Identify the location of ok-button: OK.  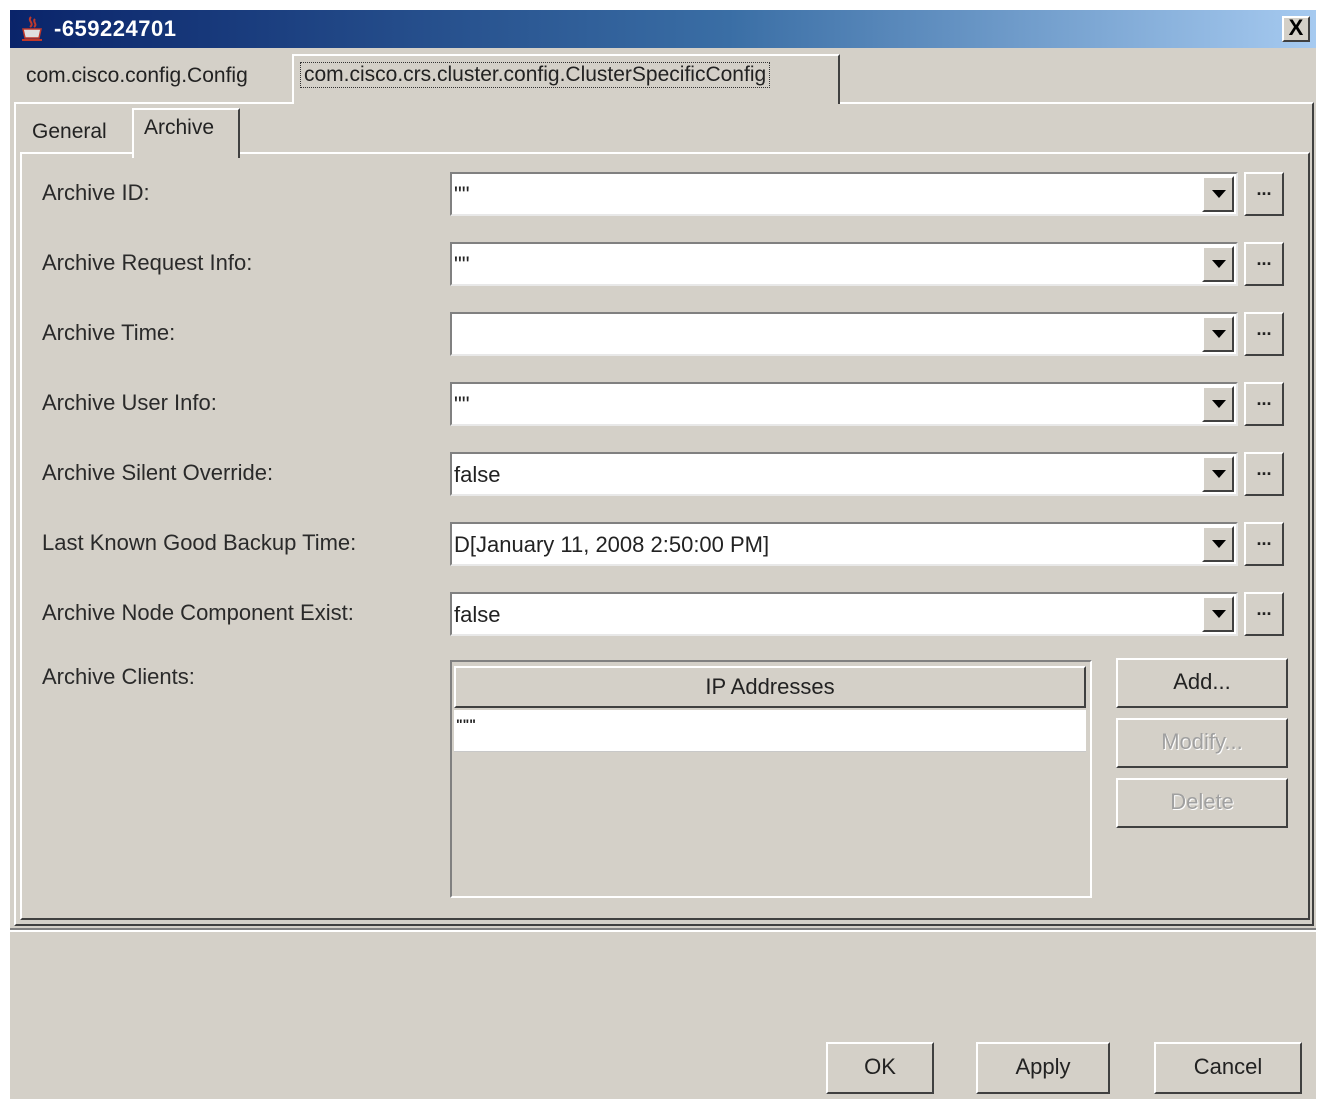
(880, 1068).